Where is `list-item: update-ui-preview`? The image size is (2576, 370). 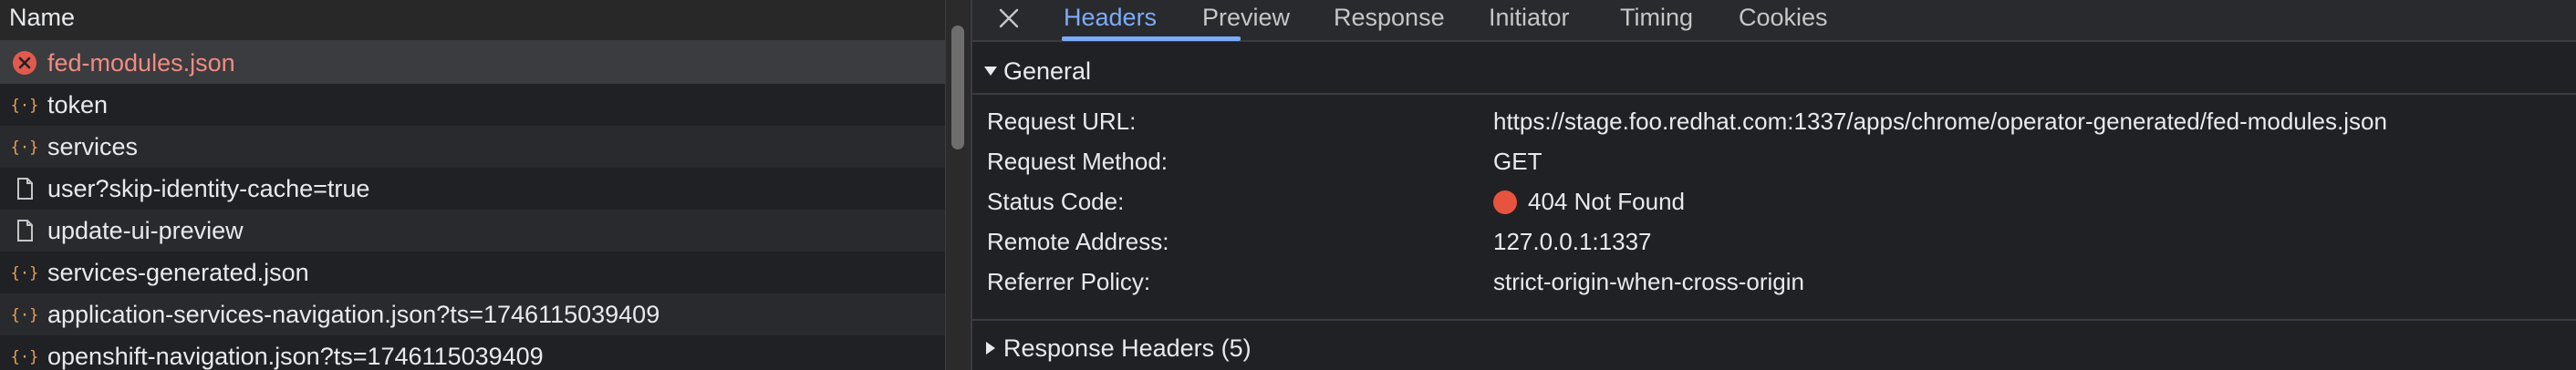 list-item: update-ui-preview is located at coordinates (472, 231).